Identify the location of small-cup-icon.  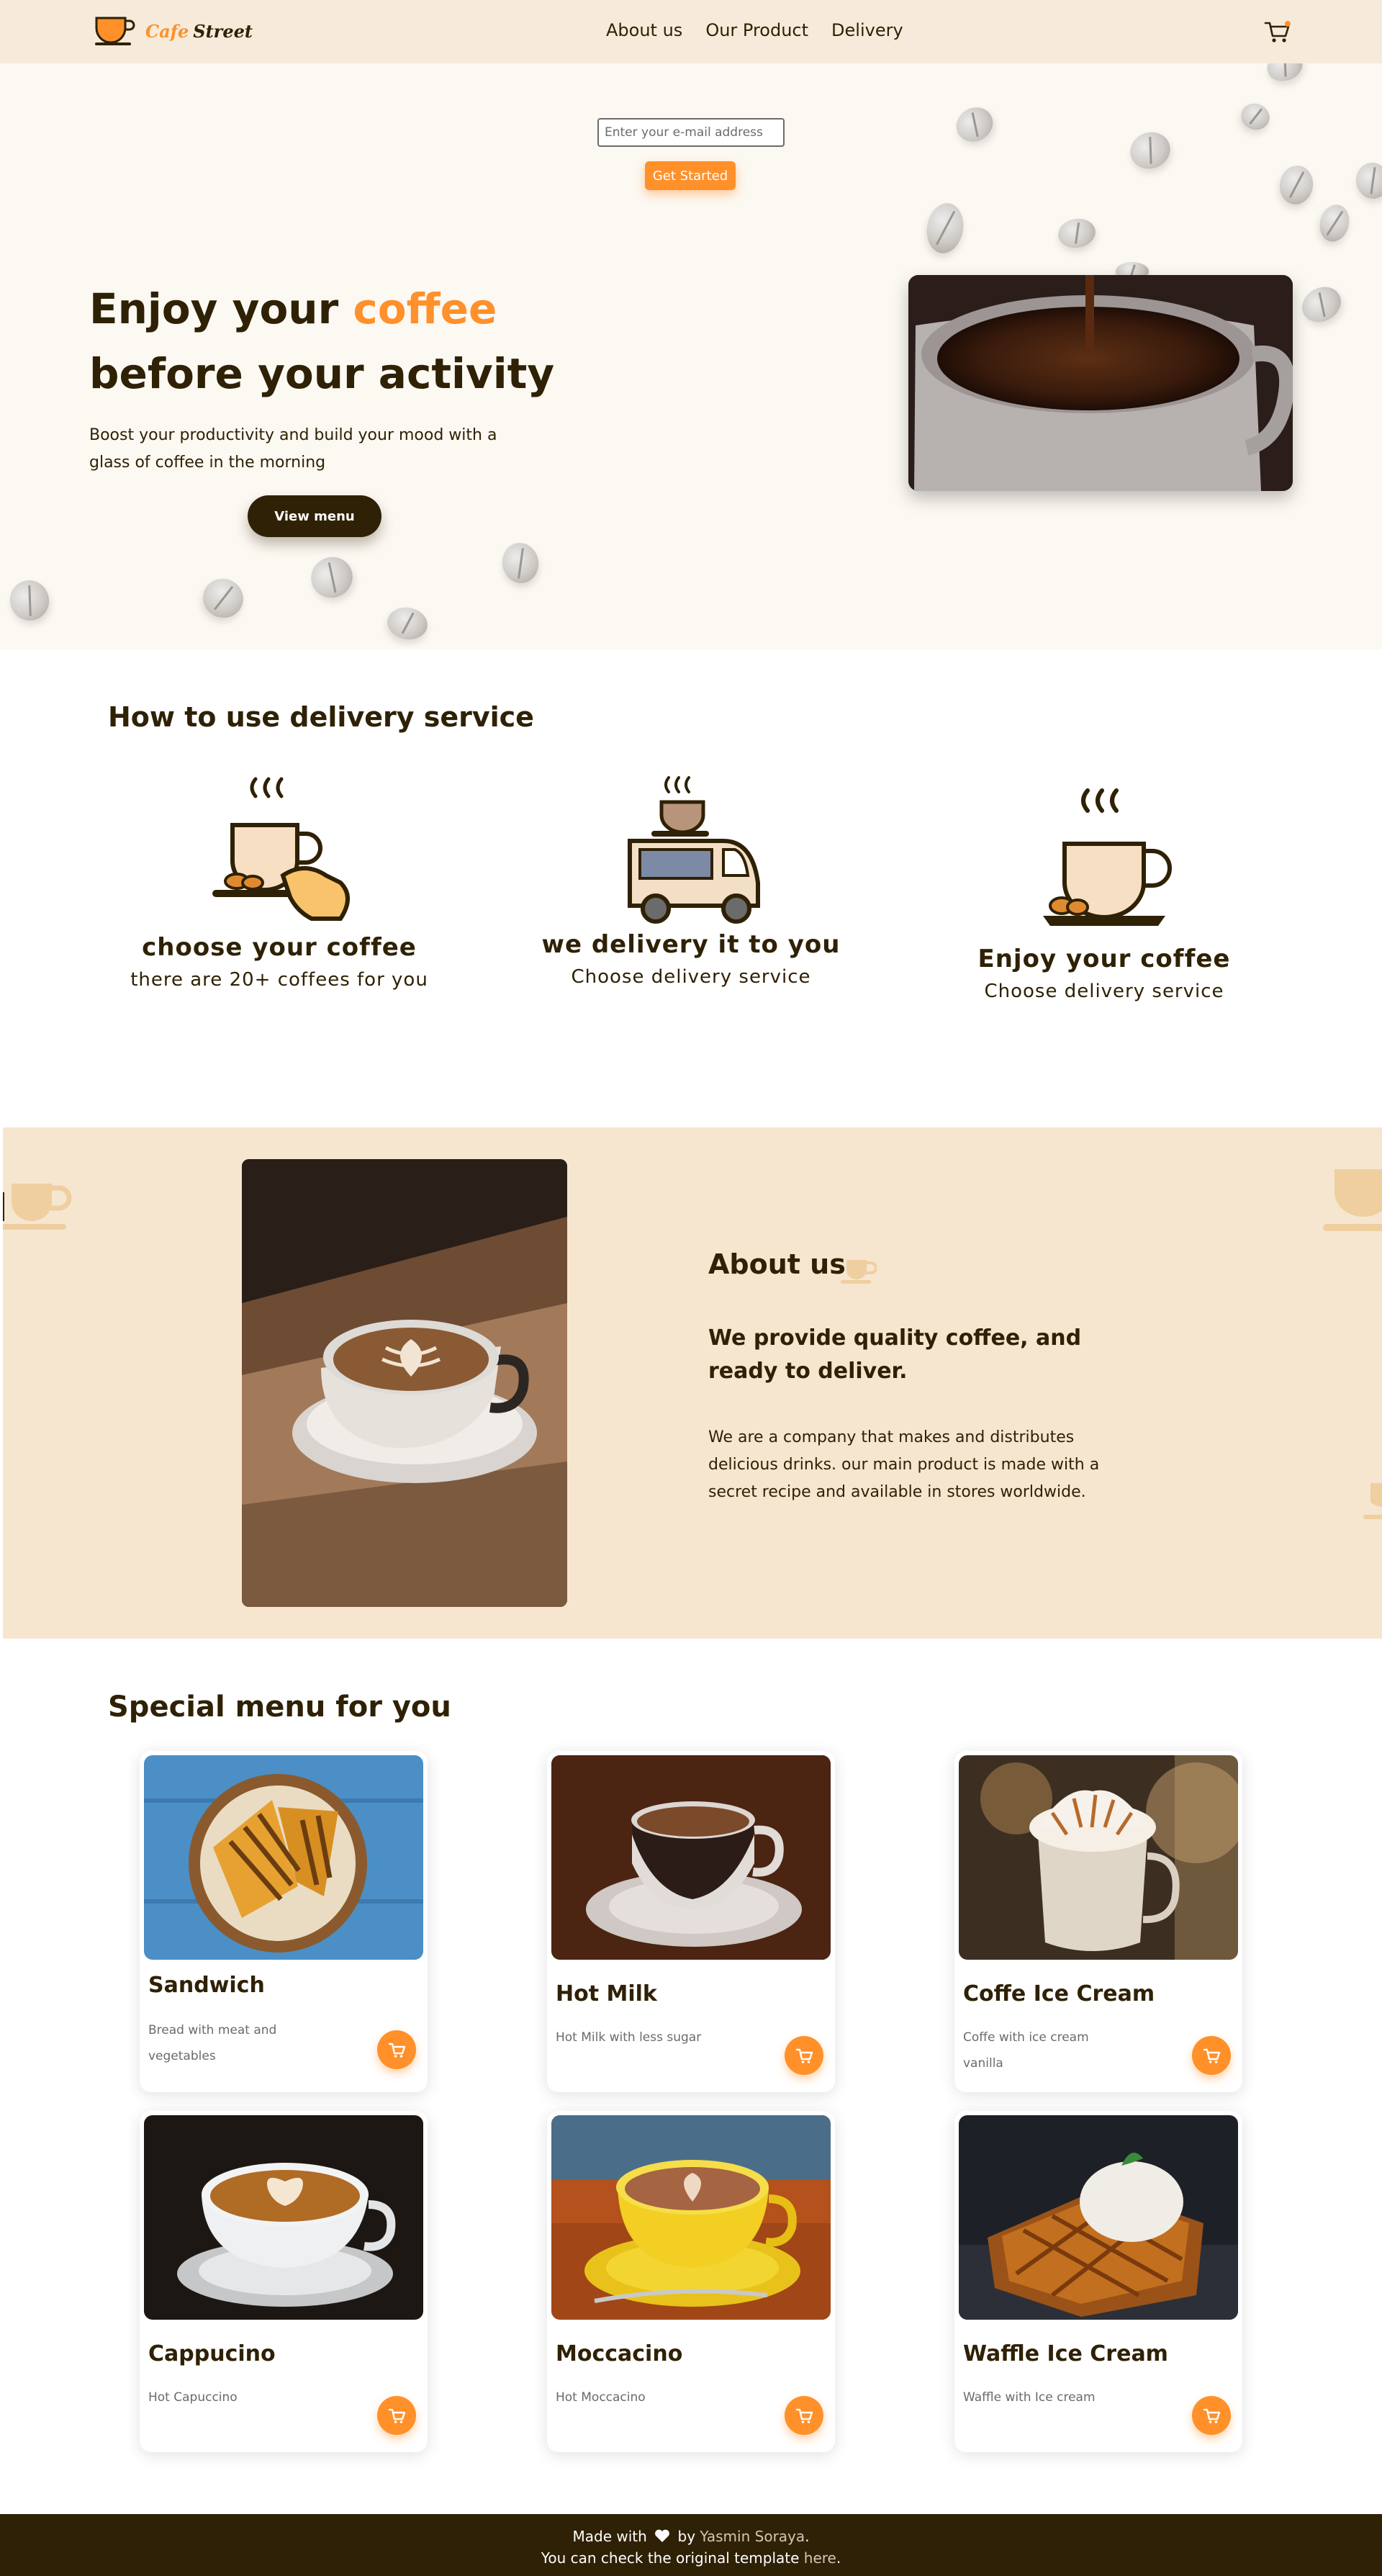
(860, 1272).